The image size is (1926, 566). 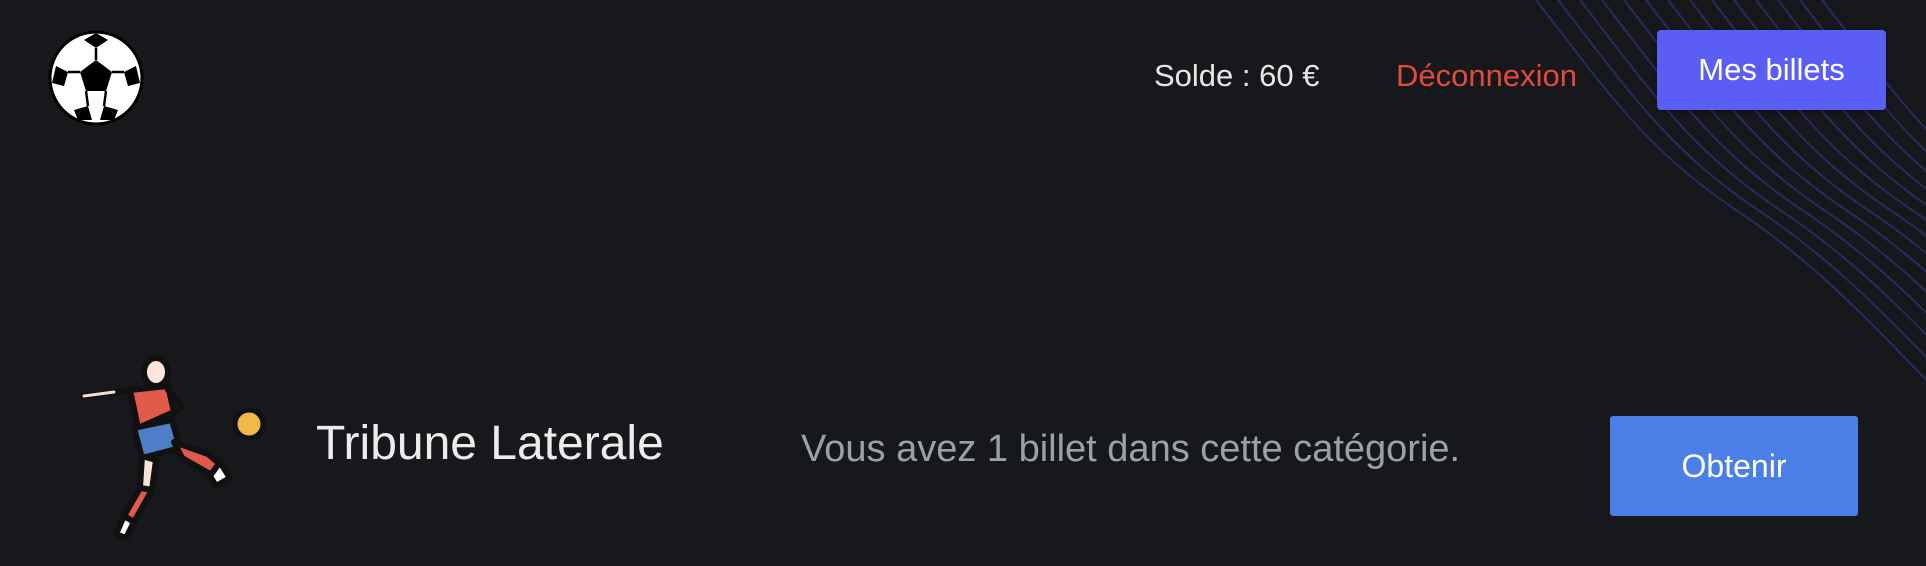 What do you see at coordinates (1734, 466) in the screenshot?
I see `obtain-button: Obtenir` at bounding box center [1734, 466].